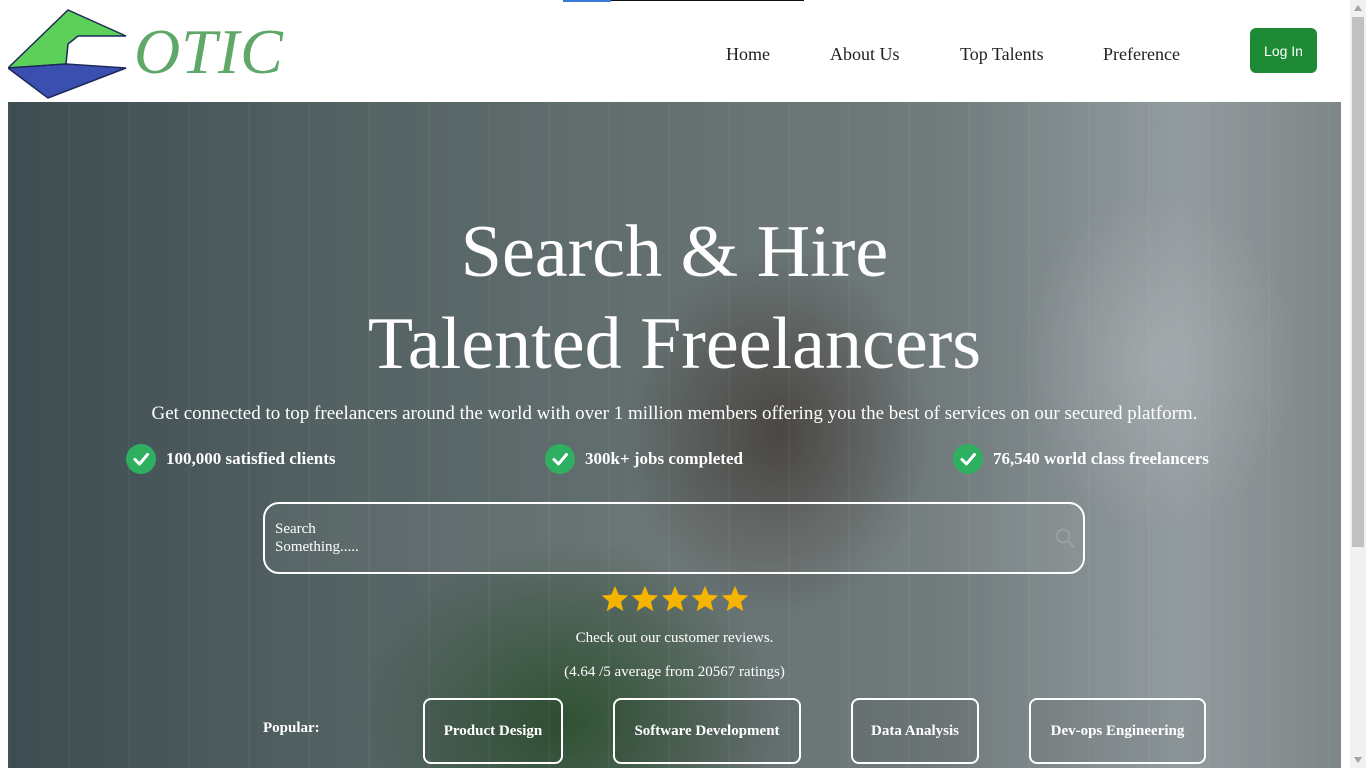 The width and height of the screenshot is (1366, 768). I want to click on search-icon, so click(1065, 538).